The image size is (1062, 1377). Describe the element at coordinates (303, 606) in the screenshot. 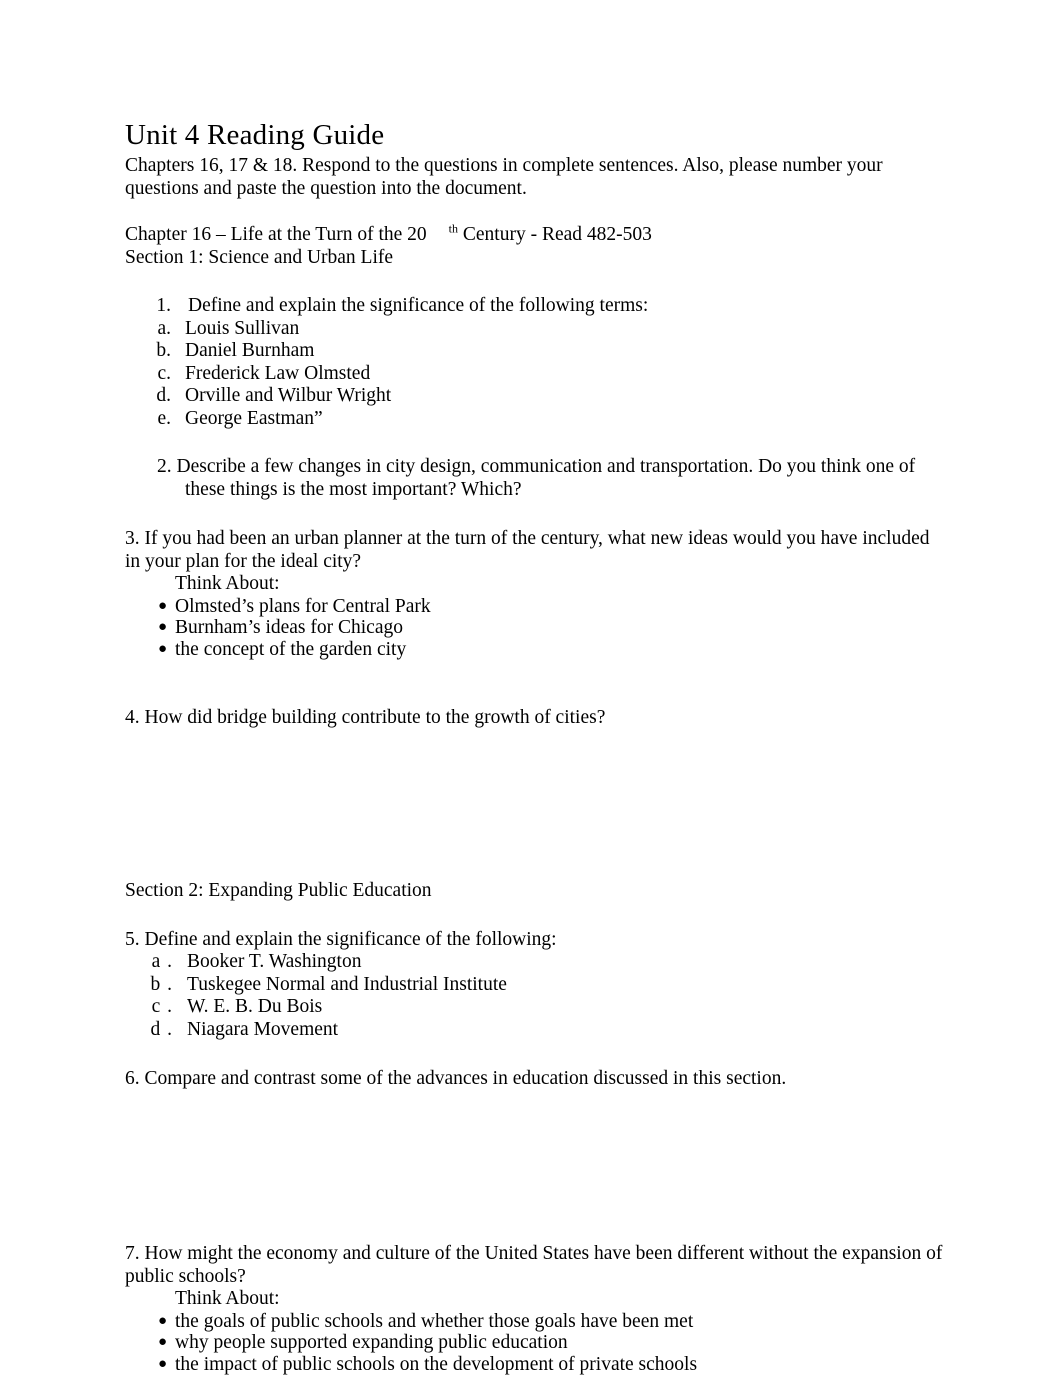

I see `list-item-label: Olmsted’s plans for Central Park` at that location.